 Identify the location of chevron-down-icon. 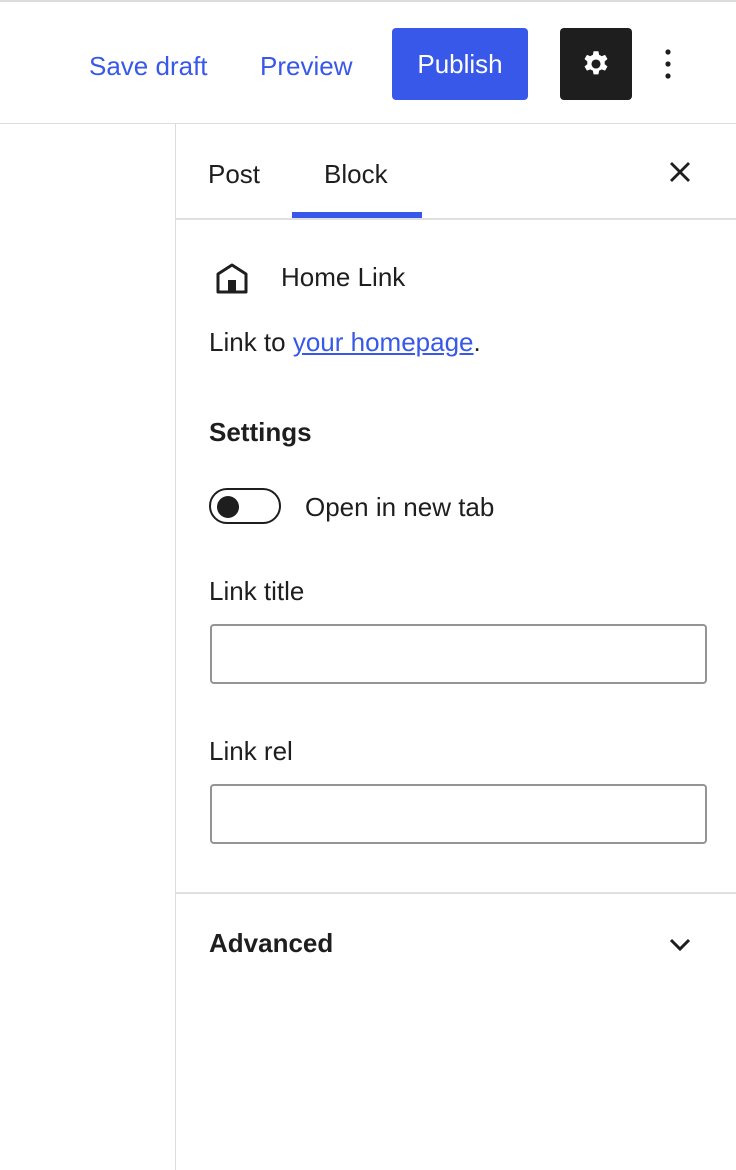
(680, 945).